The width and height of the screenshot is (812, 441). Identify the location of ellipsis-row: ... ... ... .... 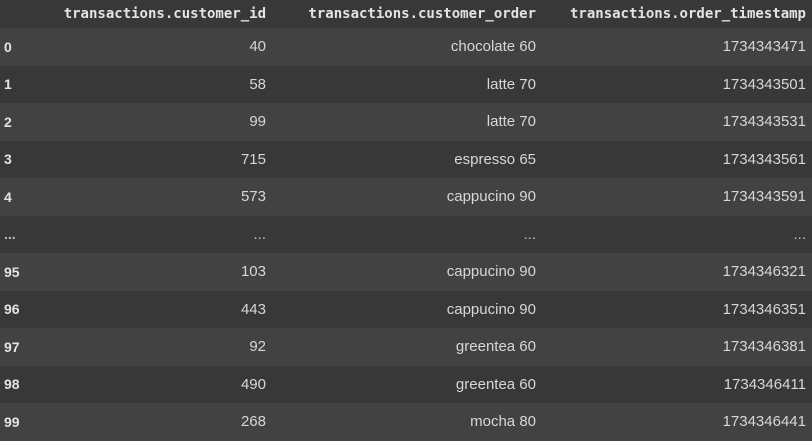
(406, 234).